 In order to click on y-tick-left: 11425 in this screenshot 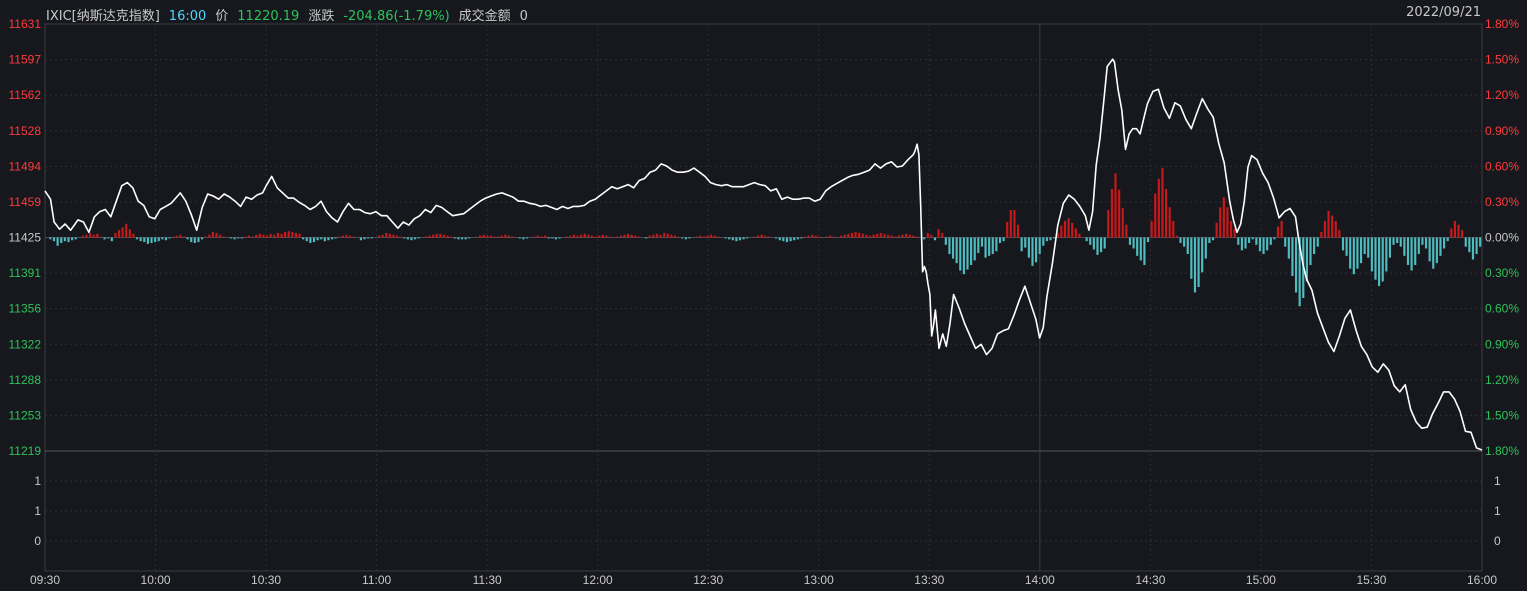, I will do `click(25, 238)`.